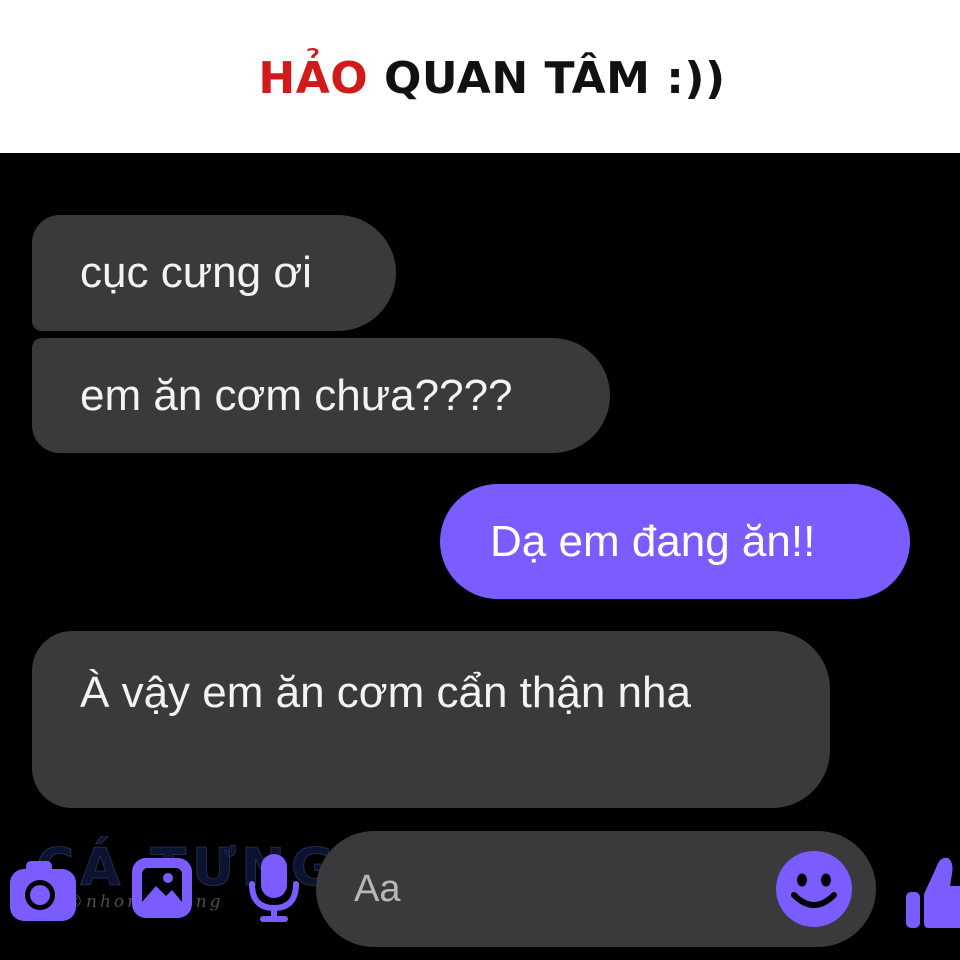  Describe the element at coordinates (653, 541) in the screenshot. I see `message-text: Dạ em đang ăn!!` at that location.